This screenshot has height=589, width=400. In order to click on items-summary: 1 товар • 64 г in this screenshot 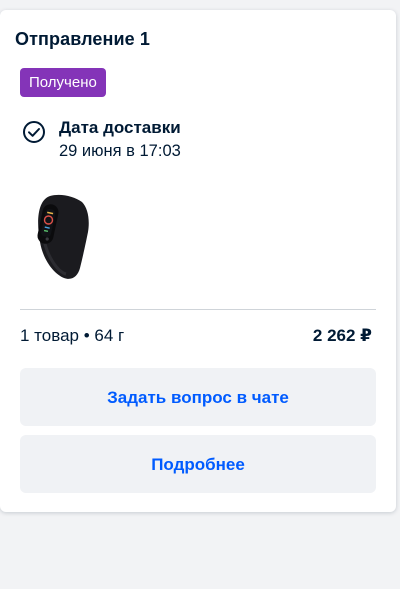, I will do `click(72, 335)`.